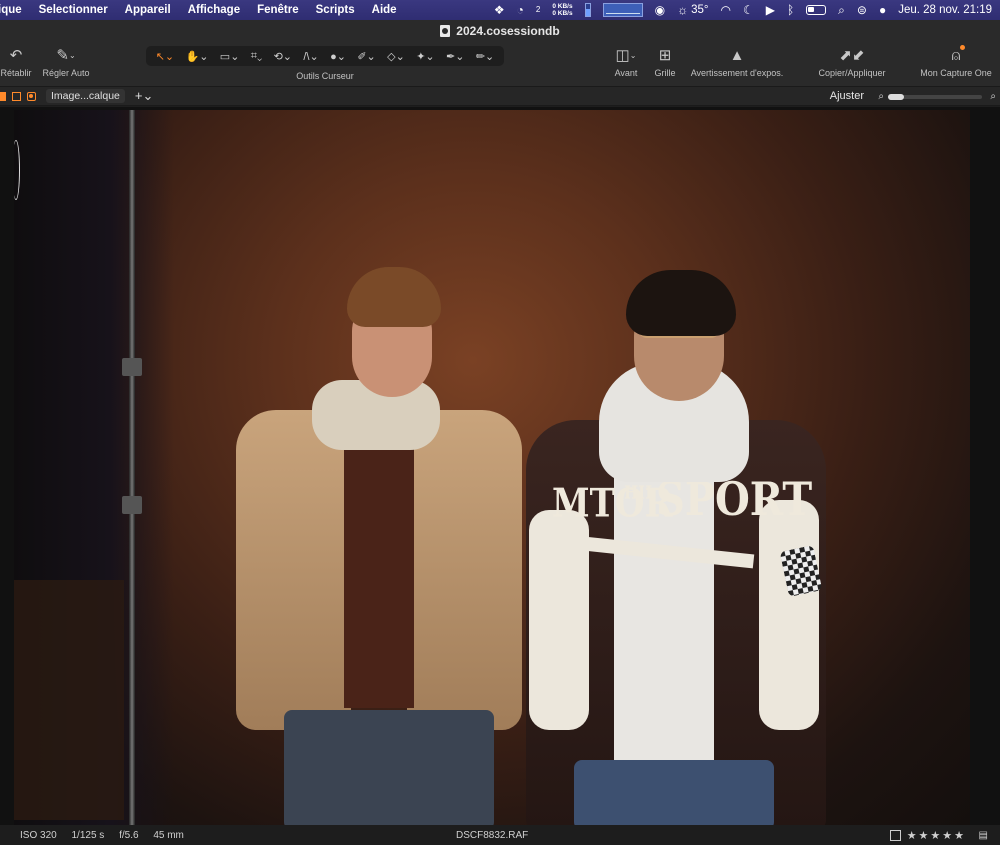 The width and height of the screenshot is (1000, 845). Describe the element at coordinates (500, 96) in the screenshot. I see `viewer-options-bar: Image...calque +⌄ Ajuster ⌕ ⌕` at that location.